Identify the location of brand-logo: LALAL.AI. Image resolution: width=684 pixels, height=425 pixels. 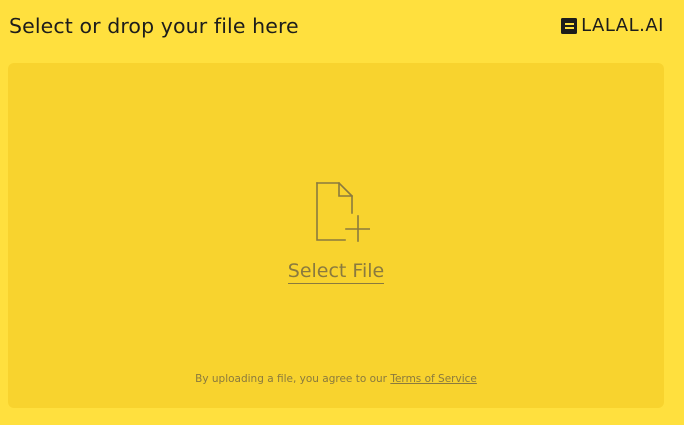
(612, 26).